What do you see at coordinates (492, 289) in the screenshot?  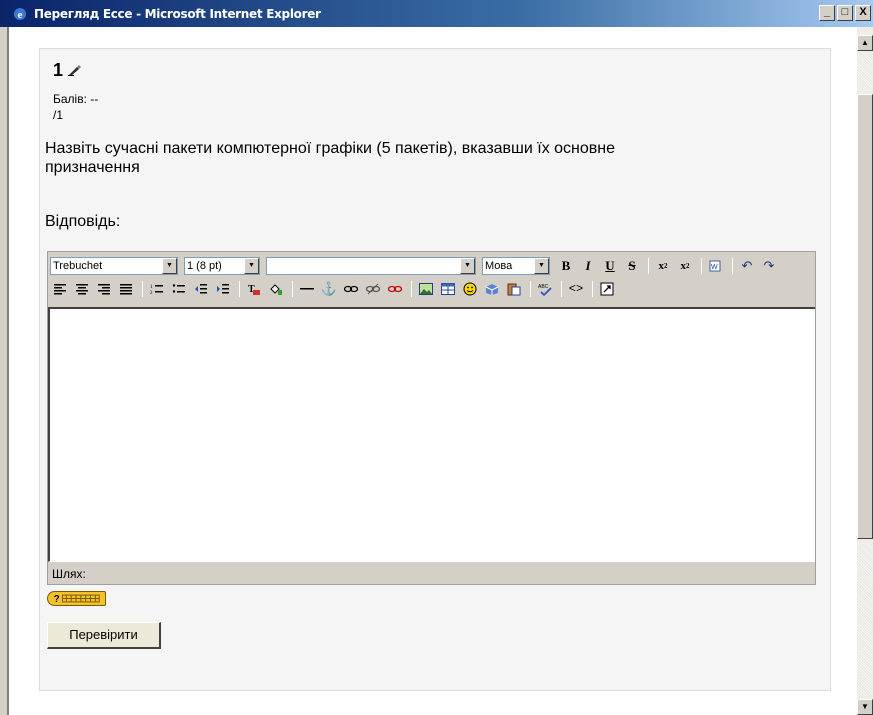 I see `special-char-icon` at bounding box center [492, 289].